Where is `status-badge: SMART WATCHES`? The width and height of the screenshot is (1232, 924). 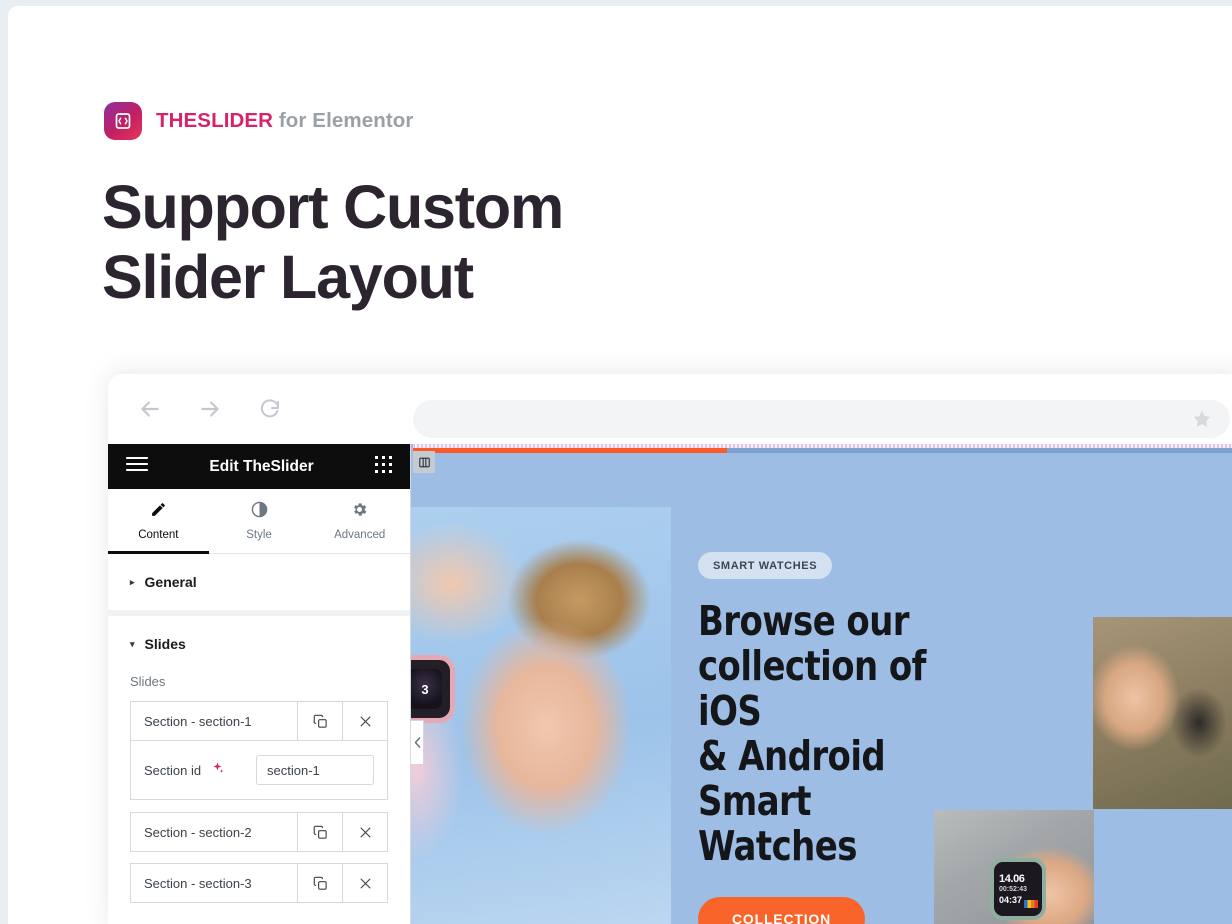
status-badge: SMART WATCHES is located at coordinates (765, 565).